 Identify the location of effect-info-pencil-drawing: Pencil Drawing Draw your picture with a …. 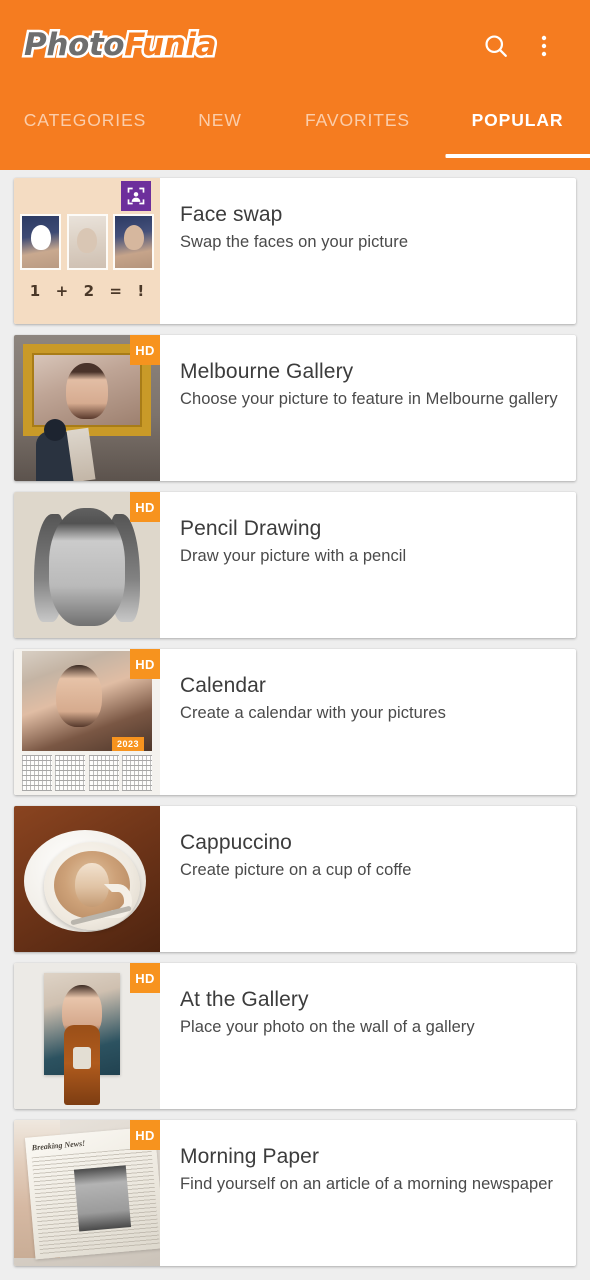
(368, 565).